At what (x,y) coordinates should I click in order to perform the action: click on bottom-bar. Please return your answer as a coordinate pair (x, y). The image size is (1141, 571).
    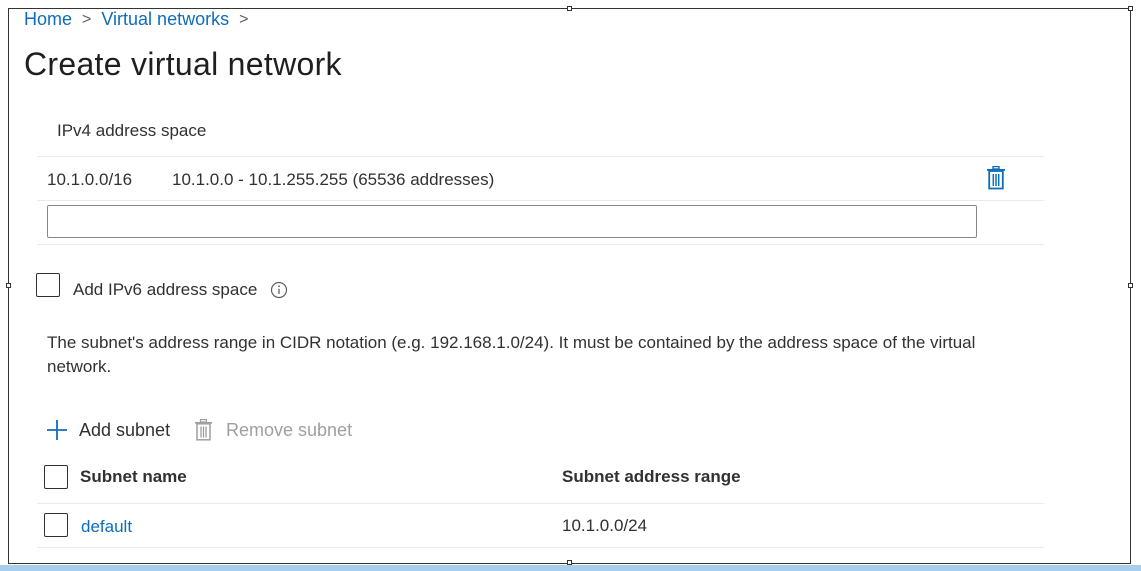
    Looking at the image, I should click on (570, 568).